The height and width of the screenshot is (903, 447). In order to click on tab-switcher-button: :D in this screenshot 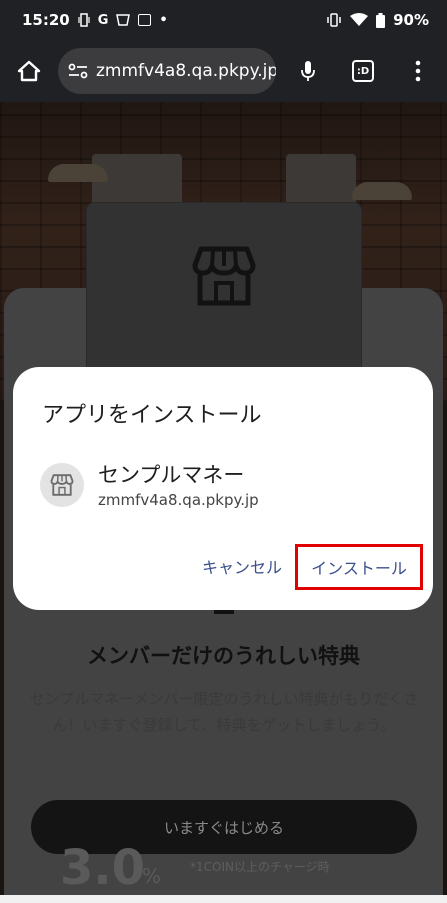, I will do `click(363, 71)`.